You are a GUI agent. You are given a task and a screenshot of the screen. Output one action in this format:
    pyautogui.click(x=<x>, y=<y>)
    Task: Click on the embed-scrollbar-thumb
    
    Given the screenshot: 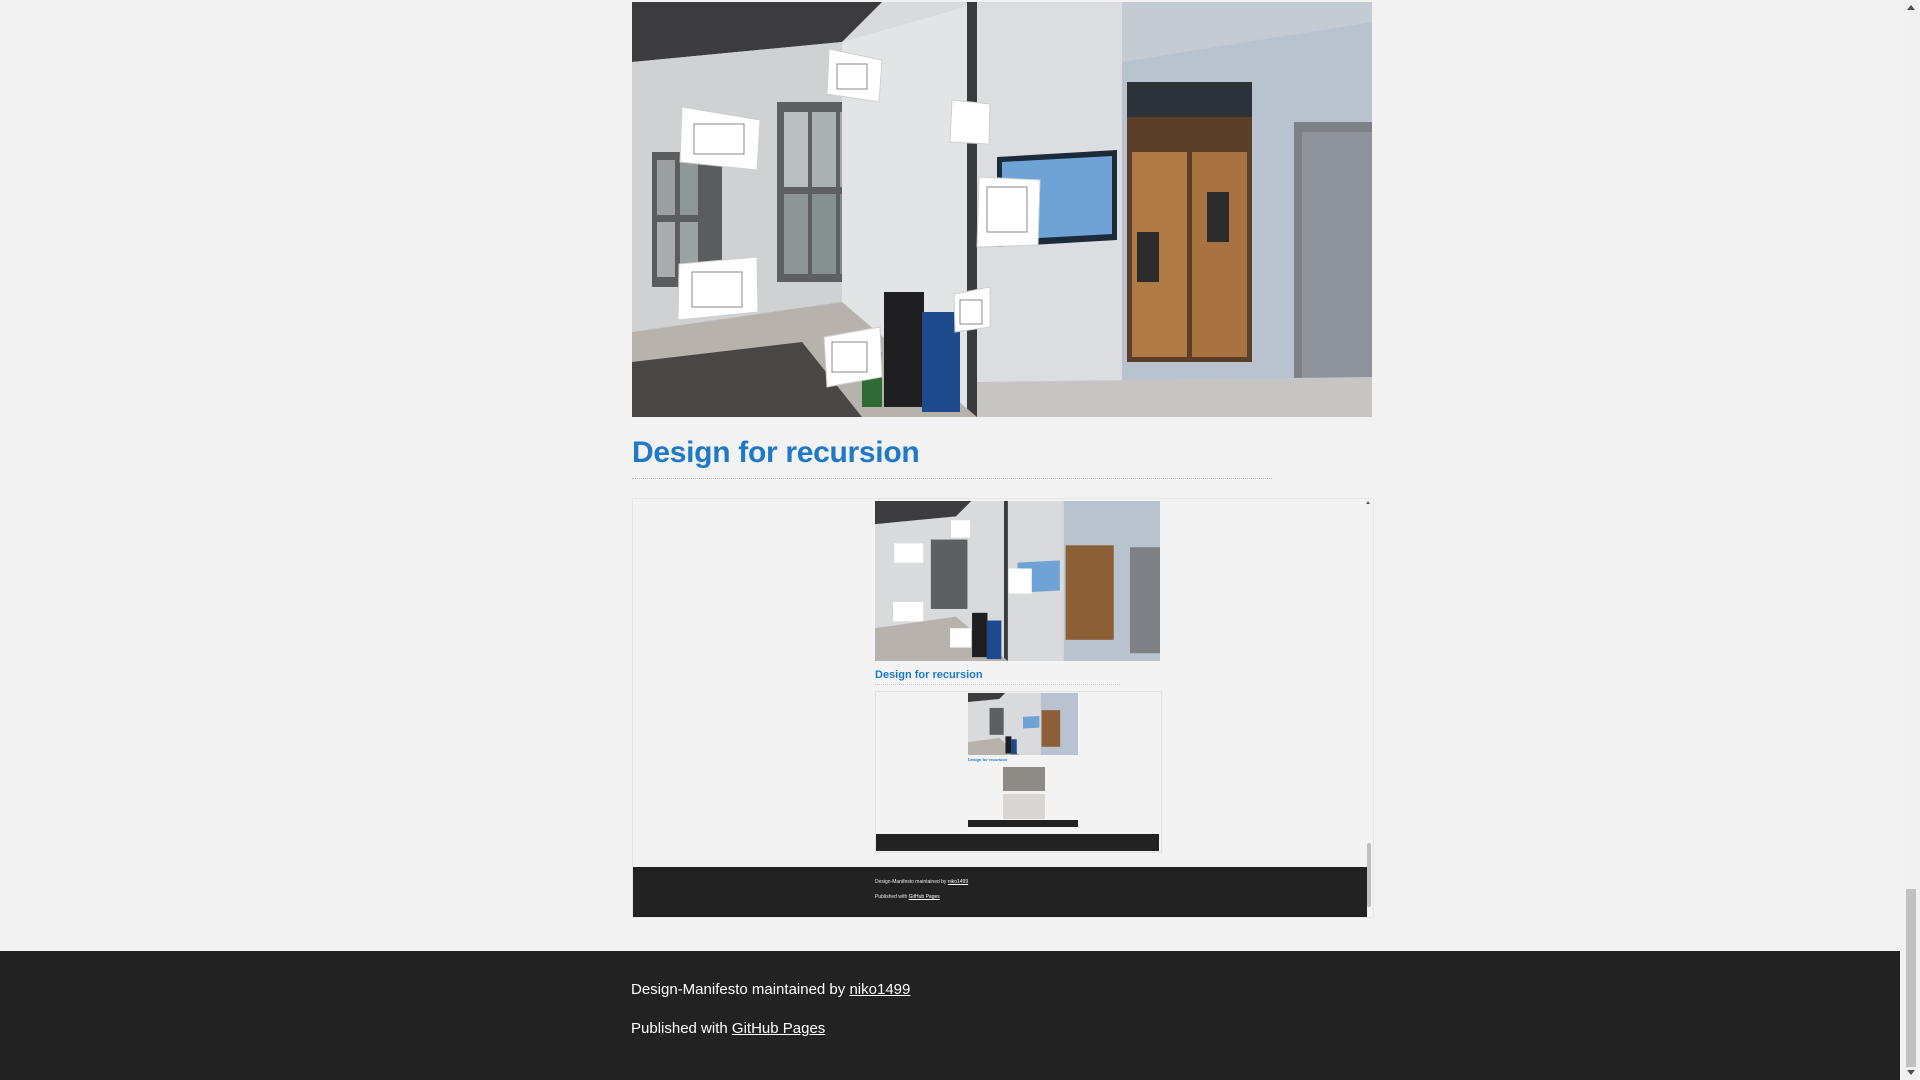 What is the action you would take?
    pyautogui.click(x=1369, y=875)
    